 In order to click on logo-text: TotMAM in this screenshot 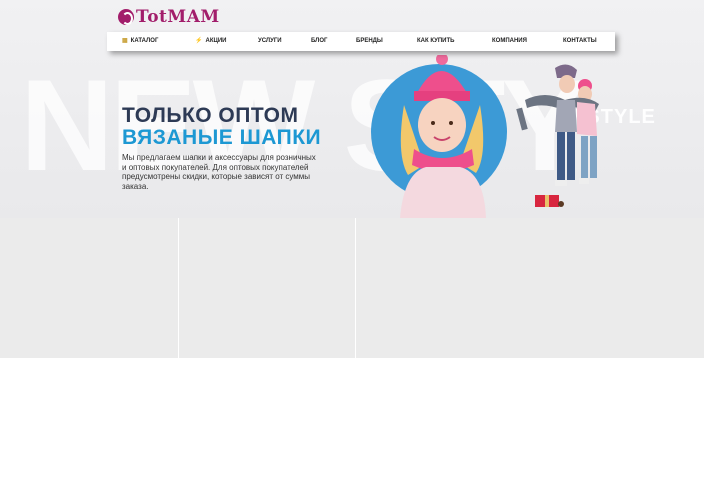, I will do `click(178, 17)`.